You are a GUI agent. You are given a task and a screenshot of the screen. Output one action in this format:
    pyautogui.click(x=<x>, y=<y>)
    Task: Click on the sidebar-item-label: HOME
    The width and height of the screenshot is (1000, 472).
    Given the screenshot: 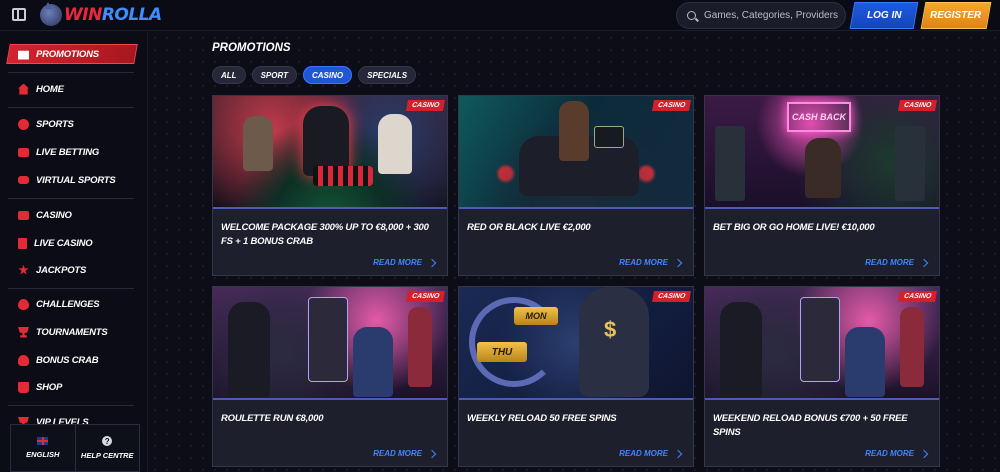 What is the action you would take?
    pyautogui.click(x=50, y=89)
    